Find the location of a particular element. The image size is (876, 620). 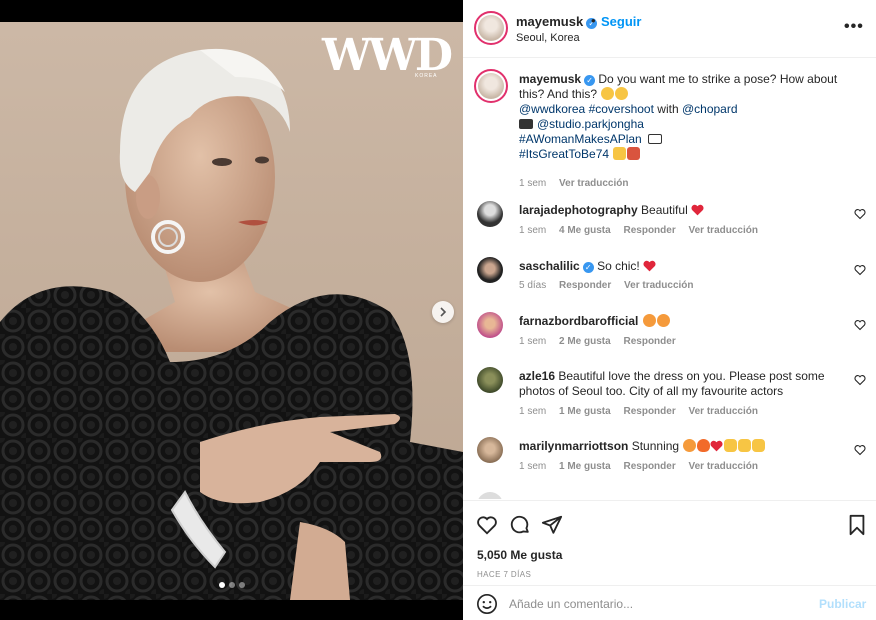

post-location: Seoul, Korea is located at coordinates (548, 38).